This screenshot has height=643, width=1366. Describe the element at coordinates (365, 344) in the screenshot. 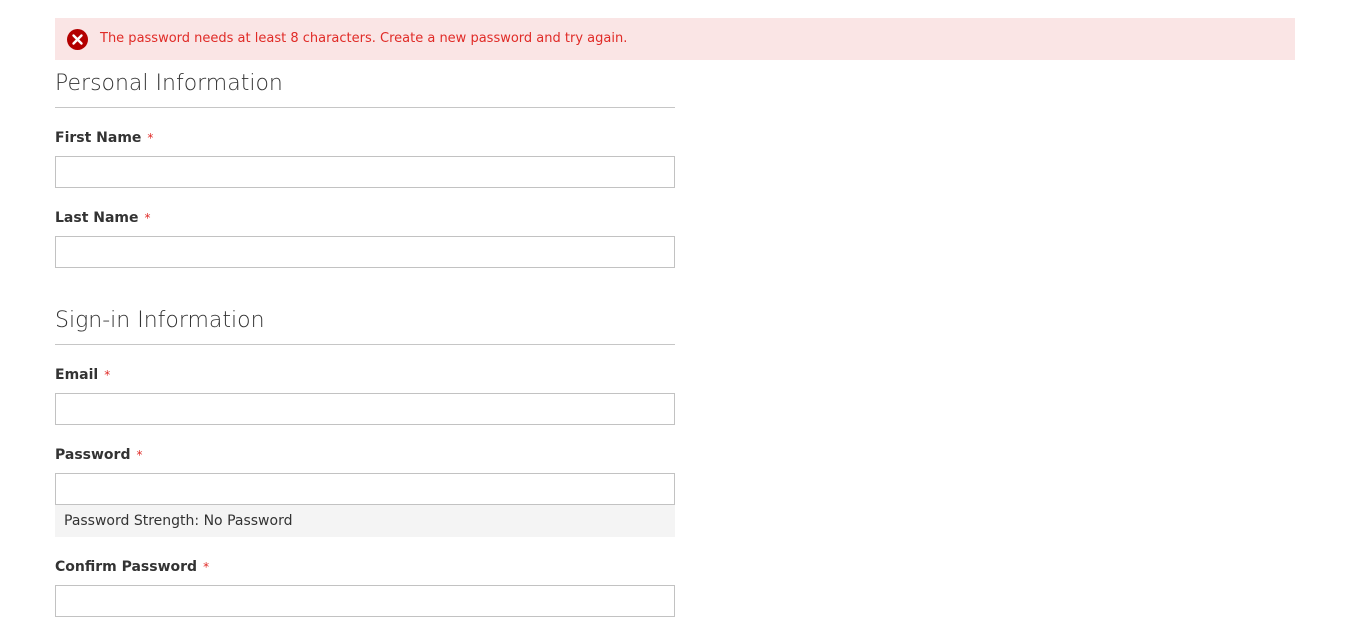

I see `signin-information-divider` at that location.